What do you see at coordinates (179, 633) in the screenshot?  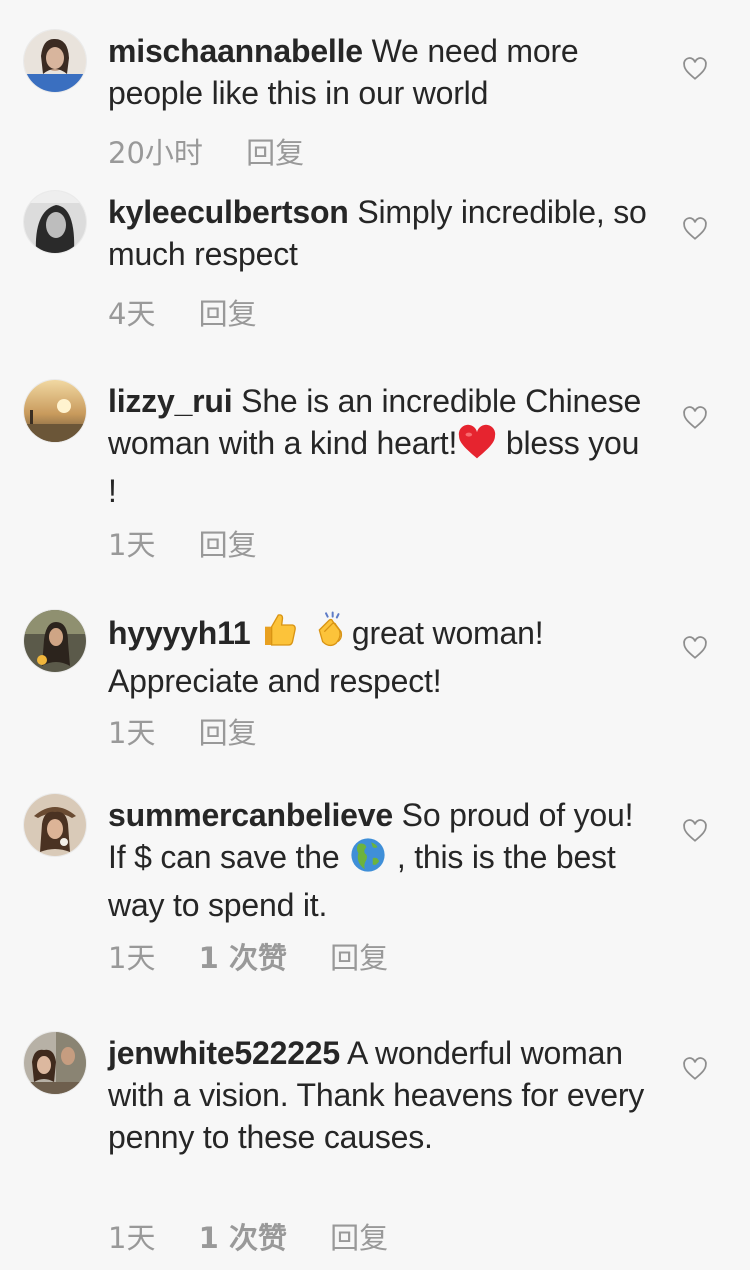 I see `username: hyyyyh11` at bounding box center [179, 633].